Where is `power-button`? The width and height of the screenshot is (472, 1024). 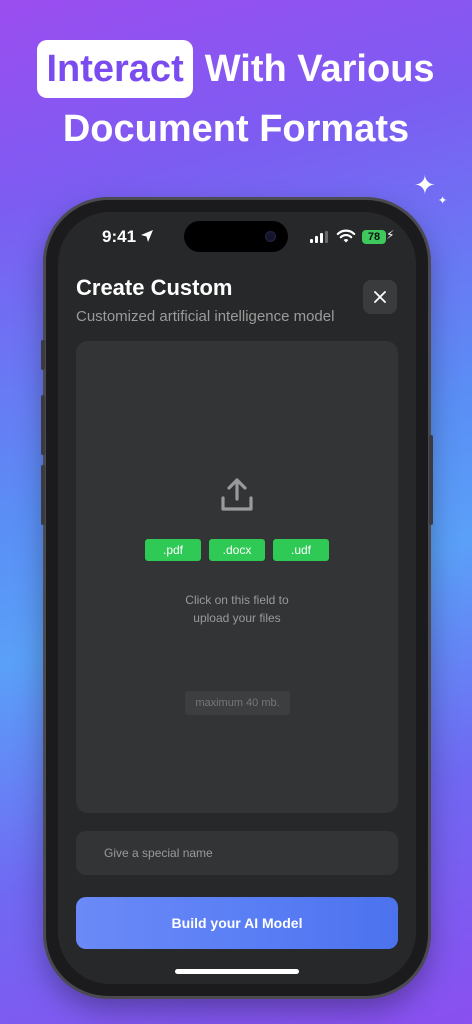 power-button is located at coordinates (431, 480).